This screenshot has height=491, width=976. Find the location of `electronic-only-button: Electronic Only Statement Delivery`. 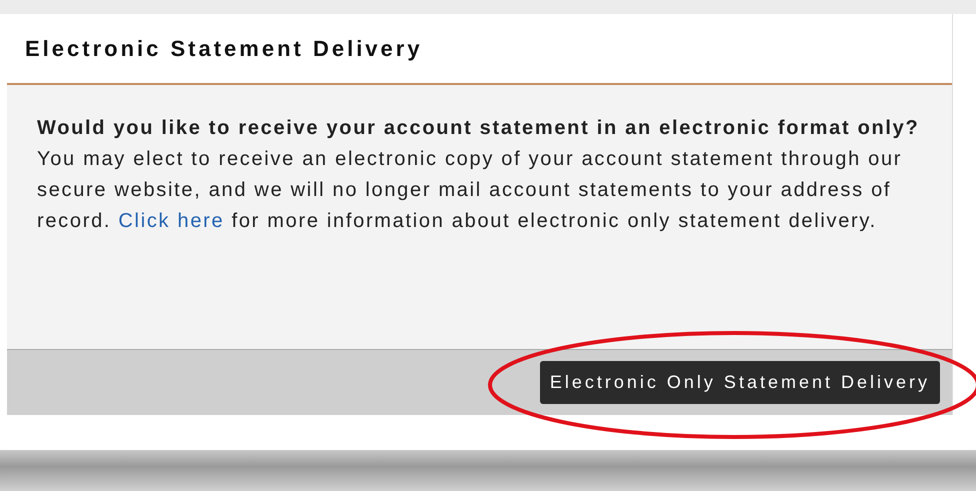

electronic-only-button: Electronic Only Statement Delivery is located at coordinates (740, 382).